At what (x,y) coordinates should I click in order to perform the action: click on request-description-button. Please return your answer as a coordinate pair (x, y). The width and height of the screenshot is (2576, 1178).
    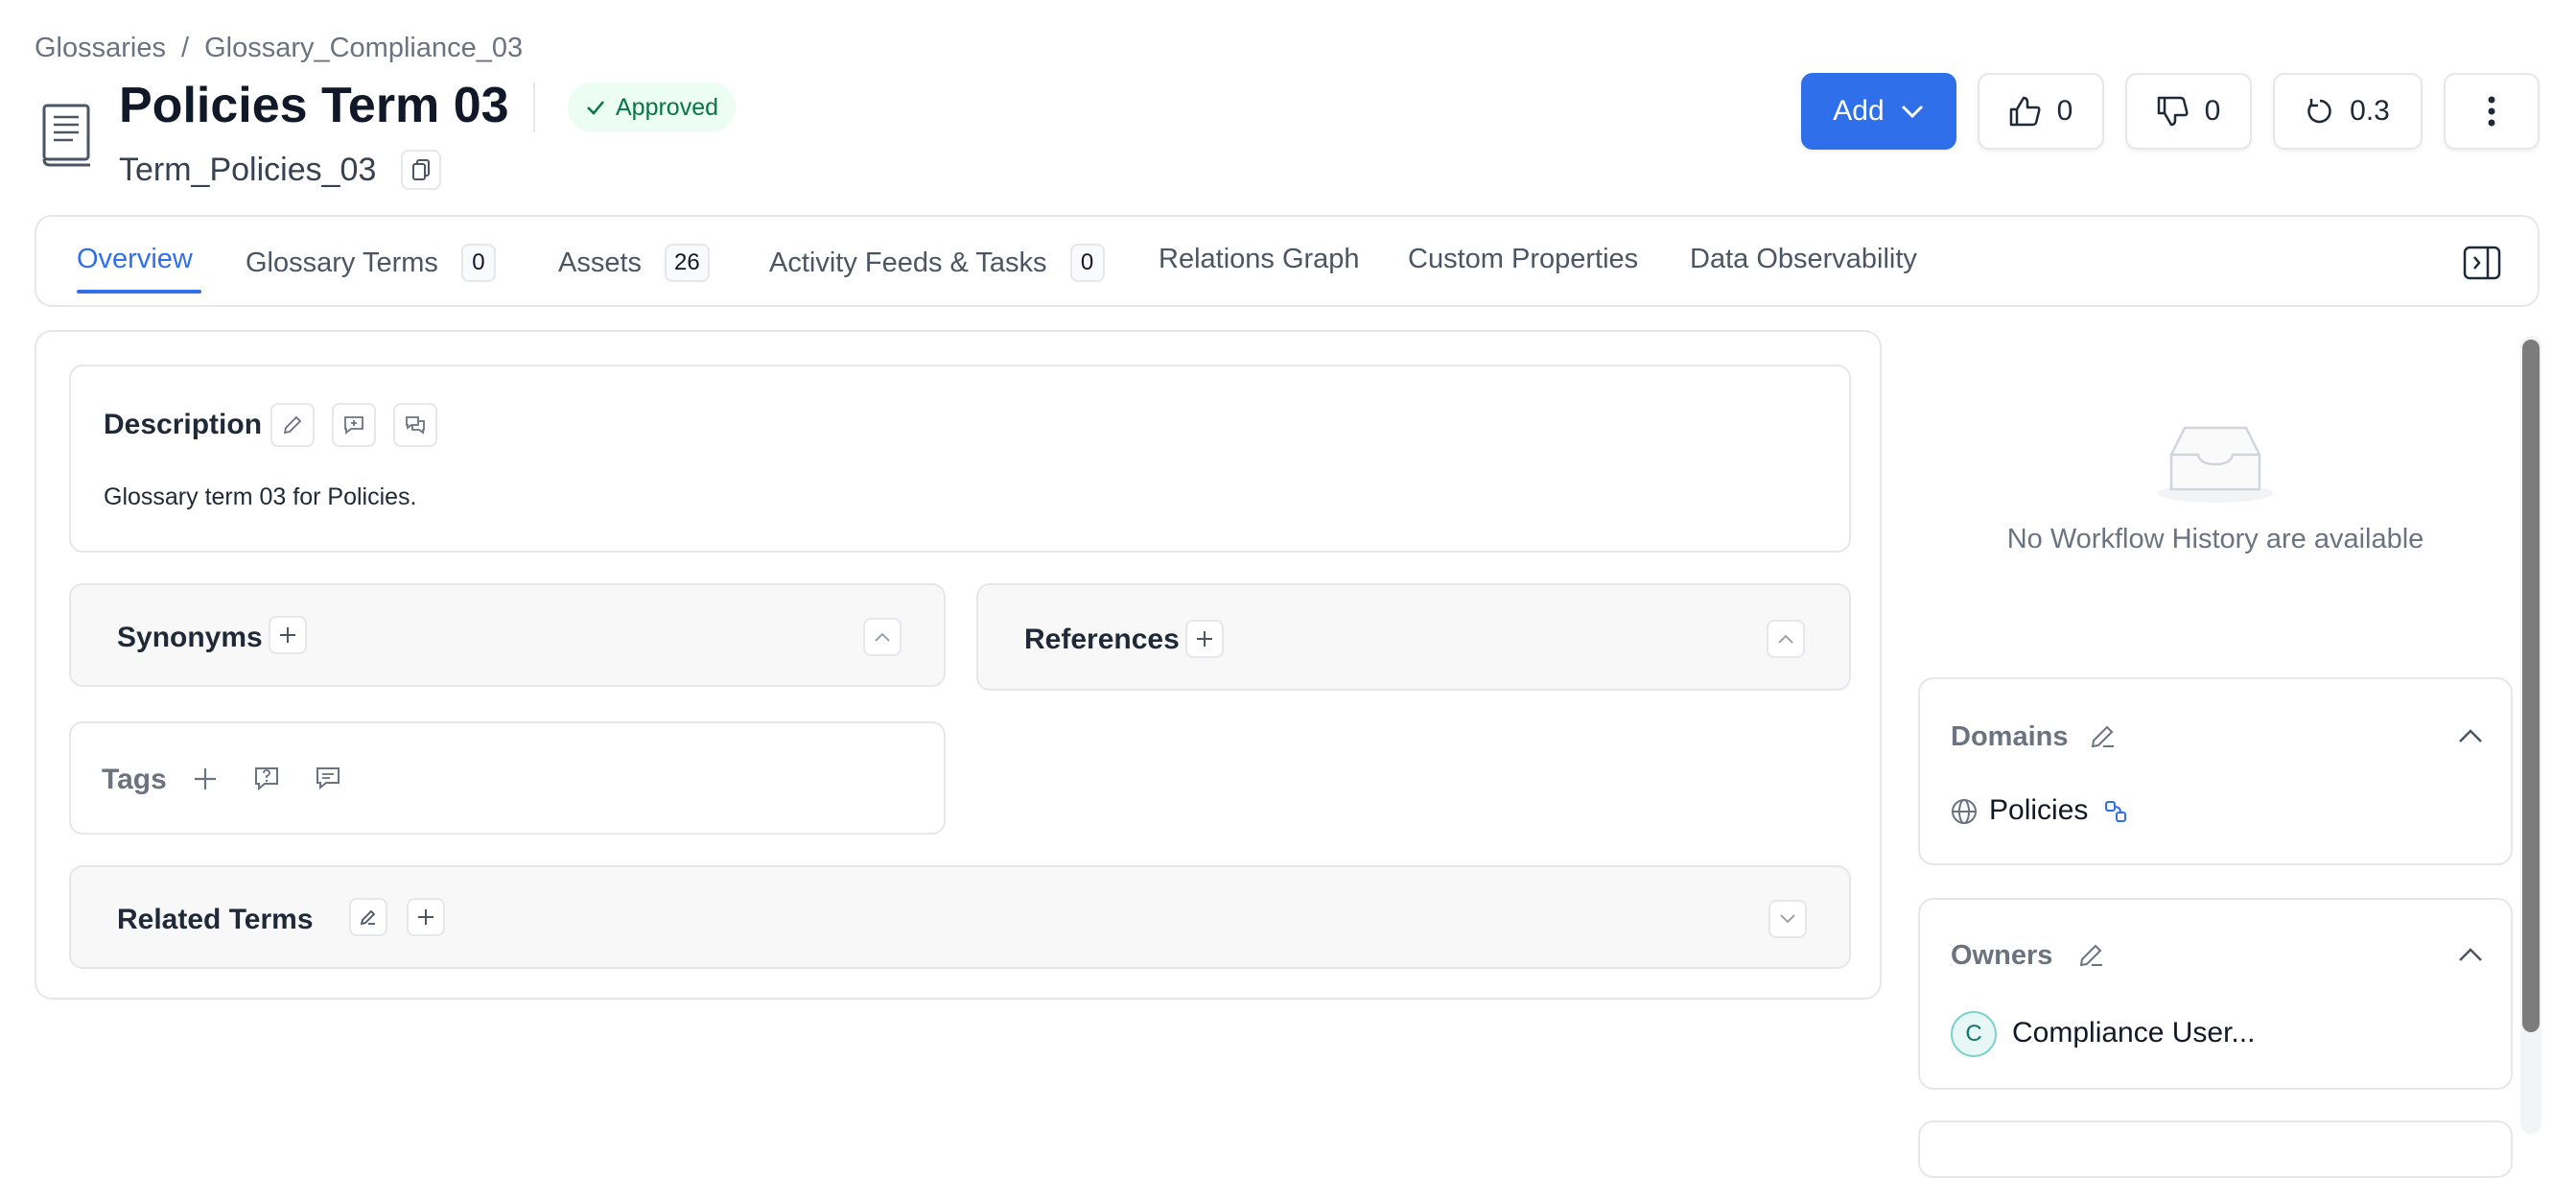
    Looking at the image, I should click on (354, 425).